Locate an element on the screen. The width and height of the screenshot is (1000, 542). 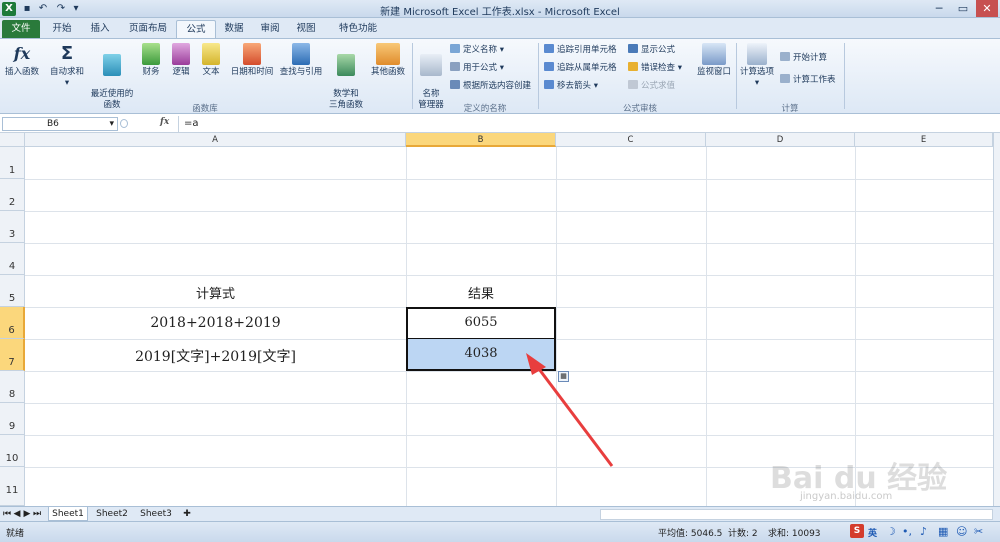
tab-home: 开始 is located at coordinates (62, 29).